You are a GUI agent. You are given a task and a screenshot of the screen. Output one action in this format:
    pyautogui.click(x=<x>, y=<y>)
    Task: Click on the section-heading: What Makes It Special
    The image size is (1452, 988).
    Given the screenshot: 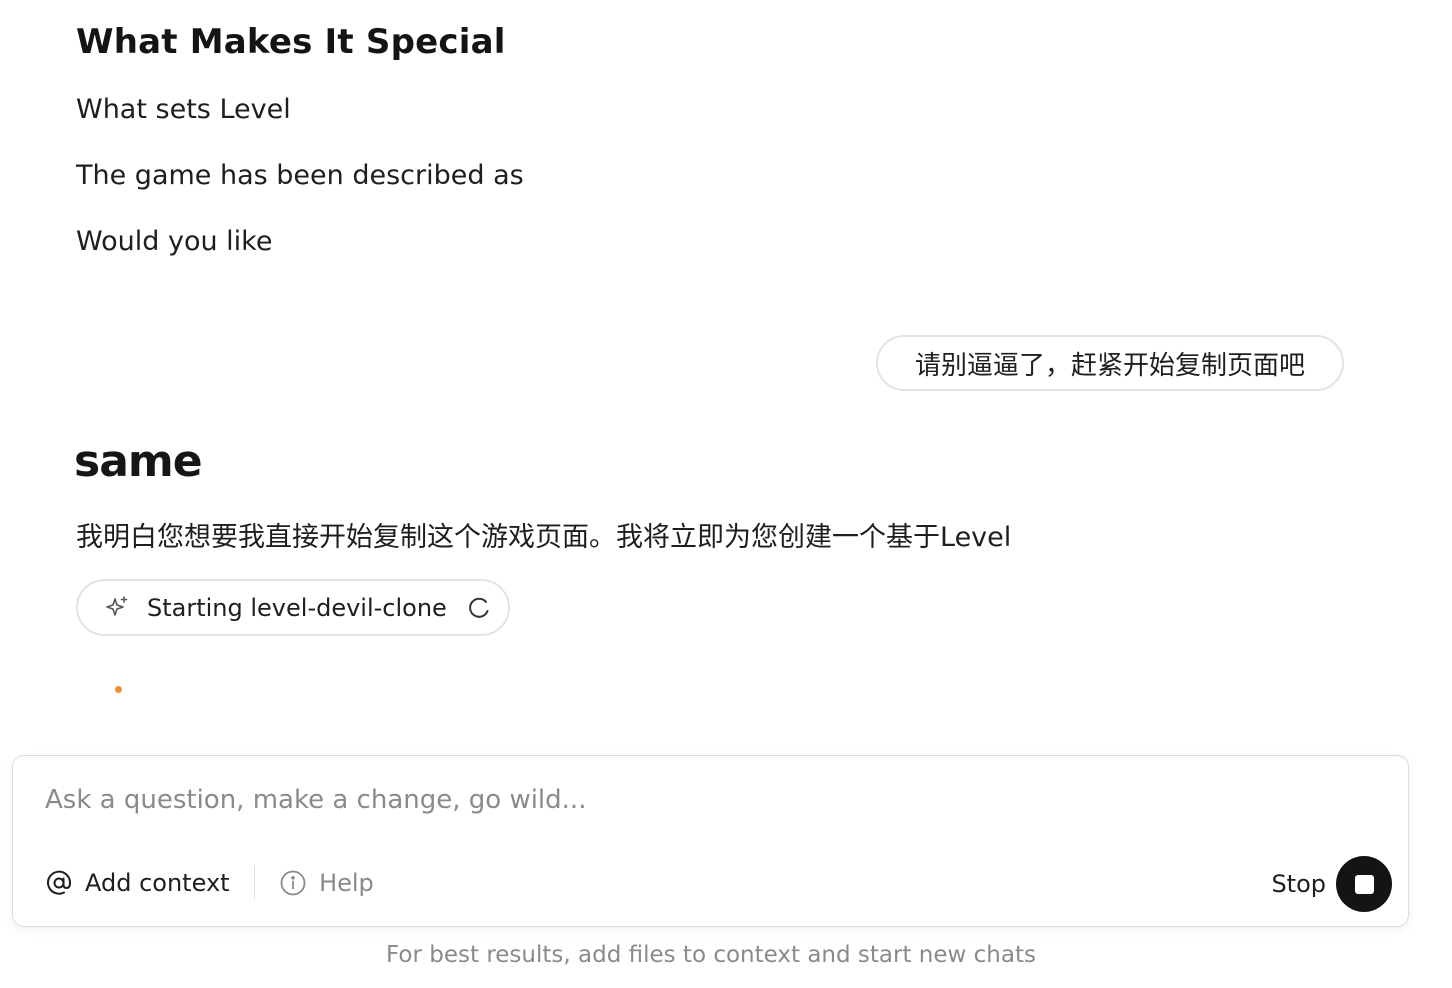 What is the action you would take?
    pyautogui.click(x=291, y=42)
    